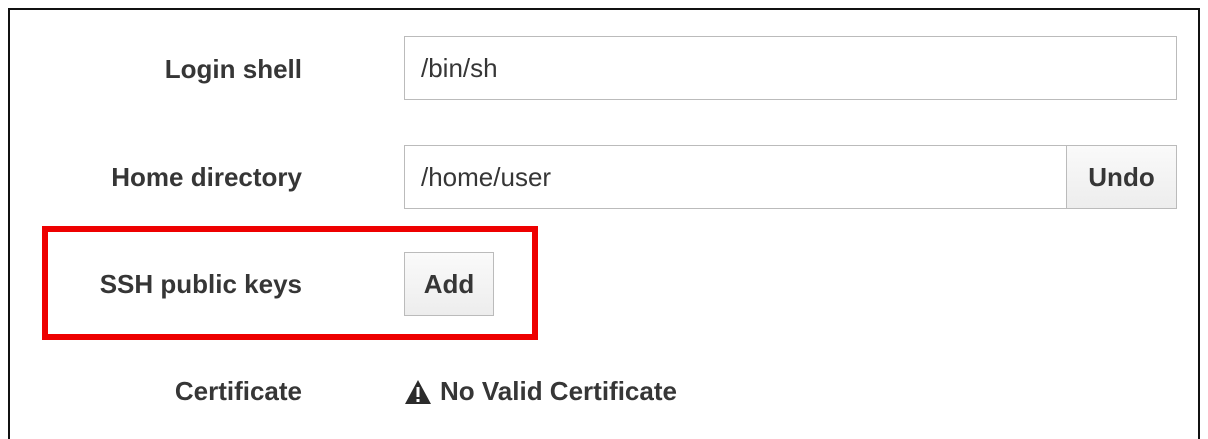  Describe the element at coordinates (790, 68) in the screenshot. I see `login-shell-input: /bin/sh` at that location.